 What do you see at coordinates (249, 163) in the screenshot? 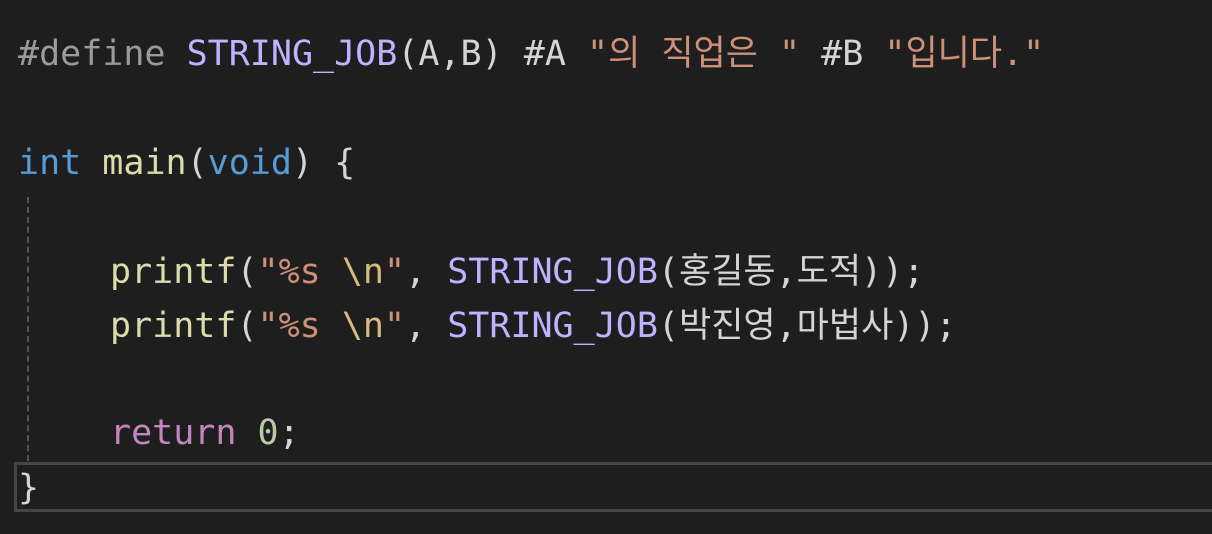
I see `param-keyword: void` at bounding box center [249, 163].